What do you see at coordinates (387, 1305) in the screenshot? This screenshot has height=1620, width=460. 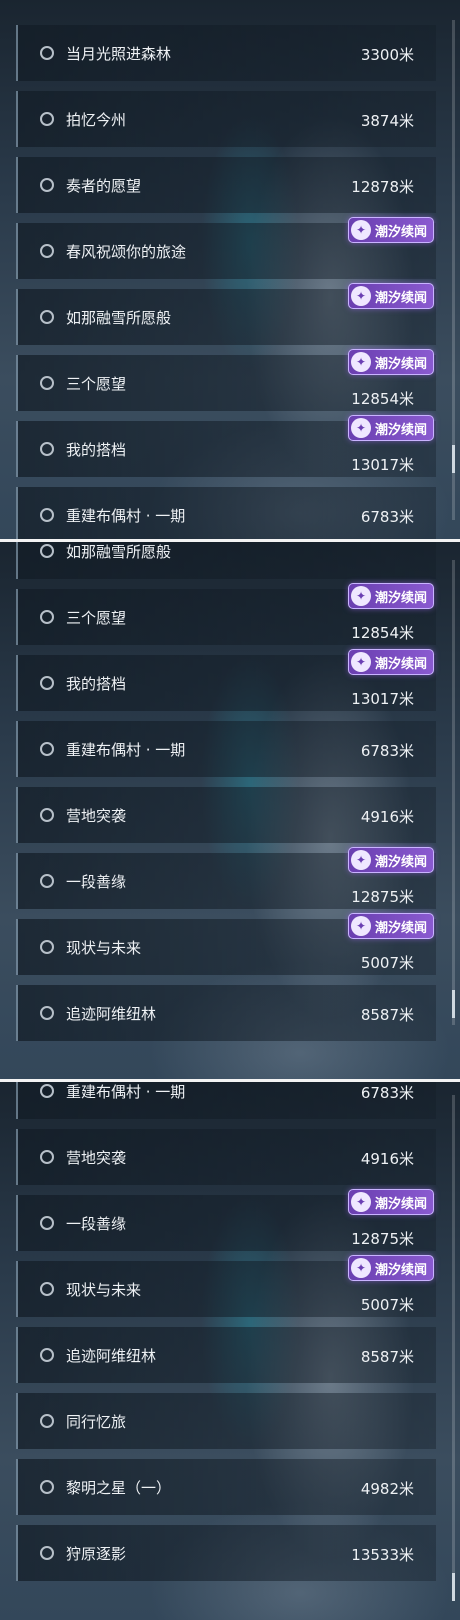 I see `quest-distance: 5007米` at bounding box center [387, 1305].